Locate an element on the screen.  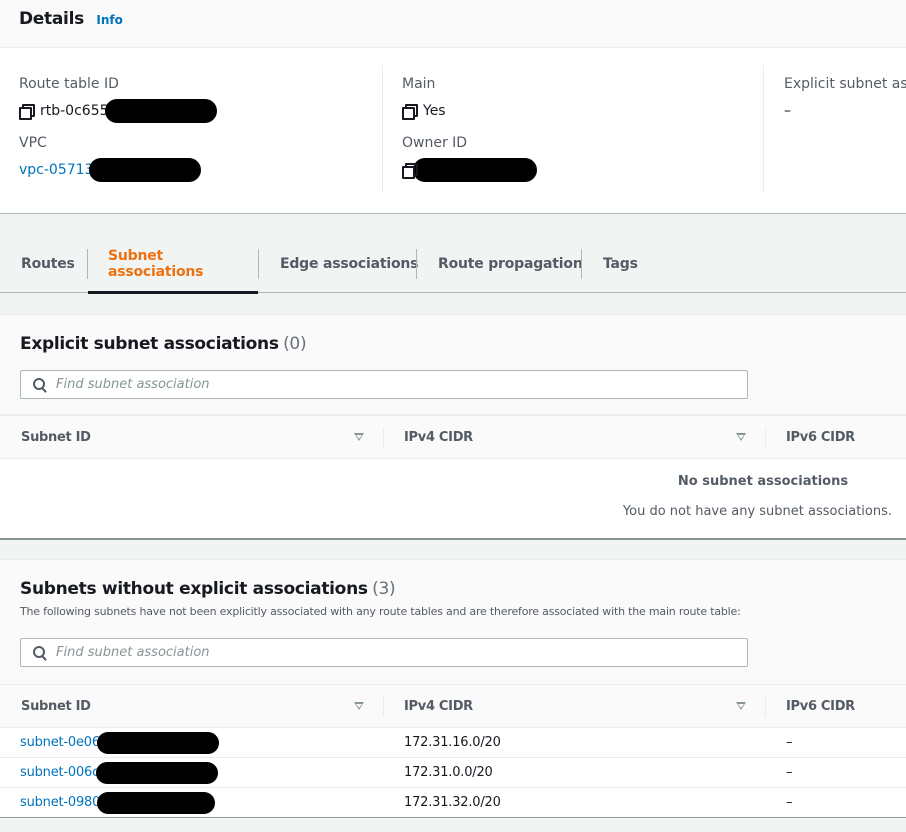
explicit-search-field is located at coordinates (384, 384).